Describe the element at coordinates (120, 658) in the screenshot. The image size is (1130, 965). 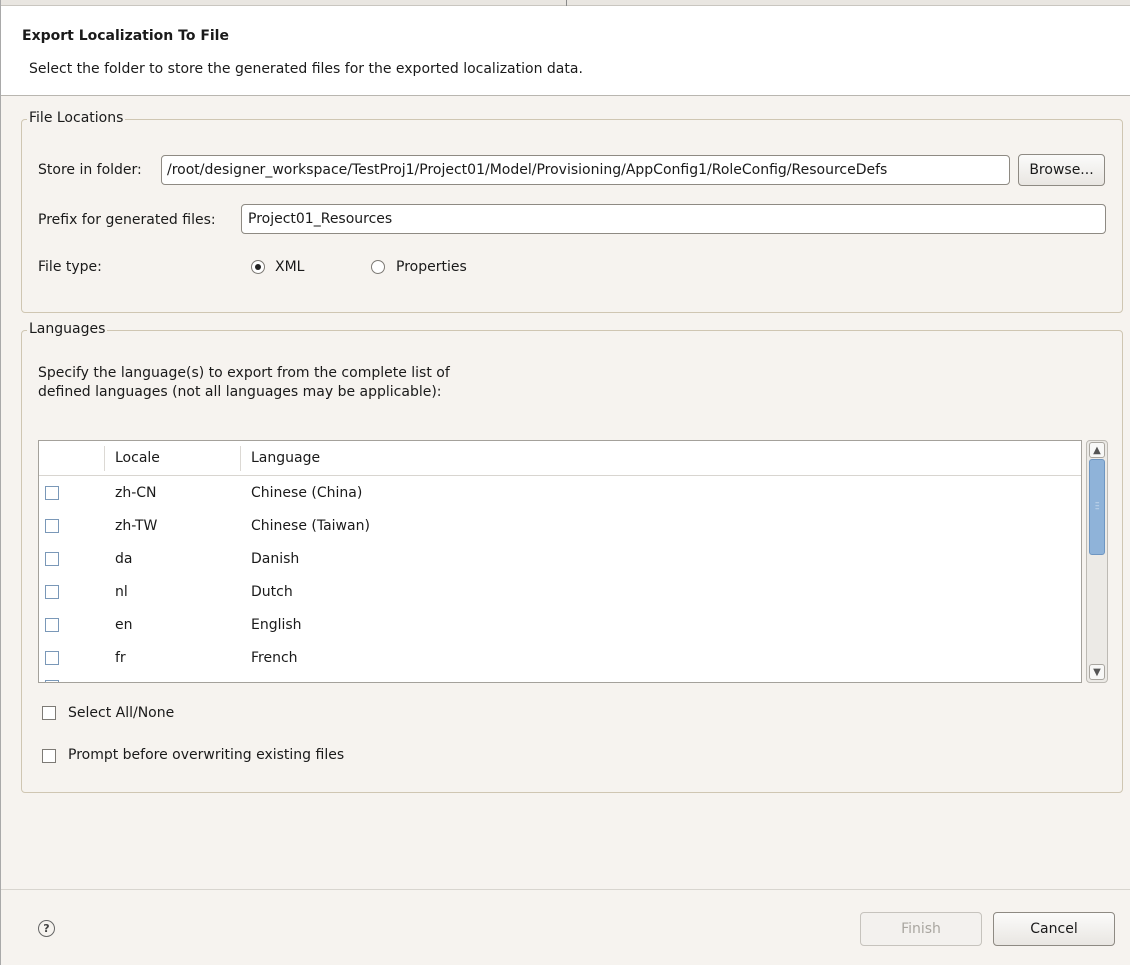
I see `locale-cell: fr` at that location.